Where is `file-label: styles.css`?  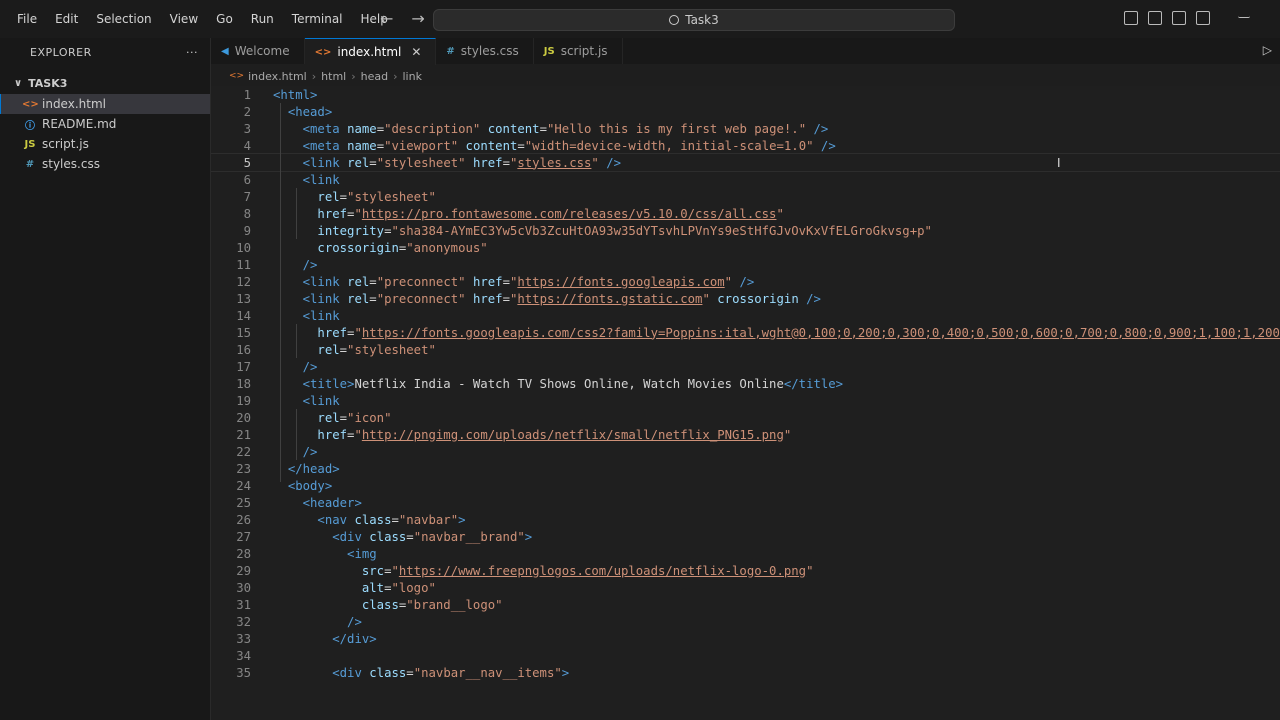
file-label: styles.css is located at coordinates (71, 164).